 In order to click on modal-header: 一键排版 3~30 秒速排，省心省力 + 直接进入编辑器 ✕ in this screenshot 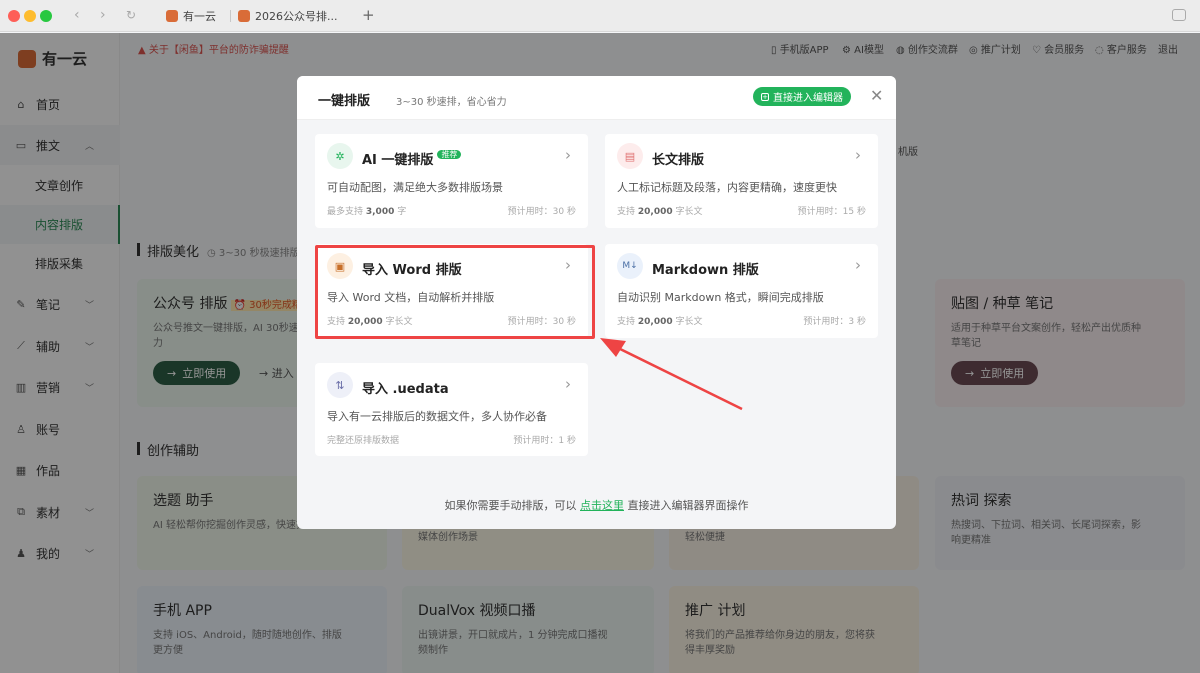, I will do `click(596, 98)`.